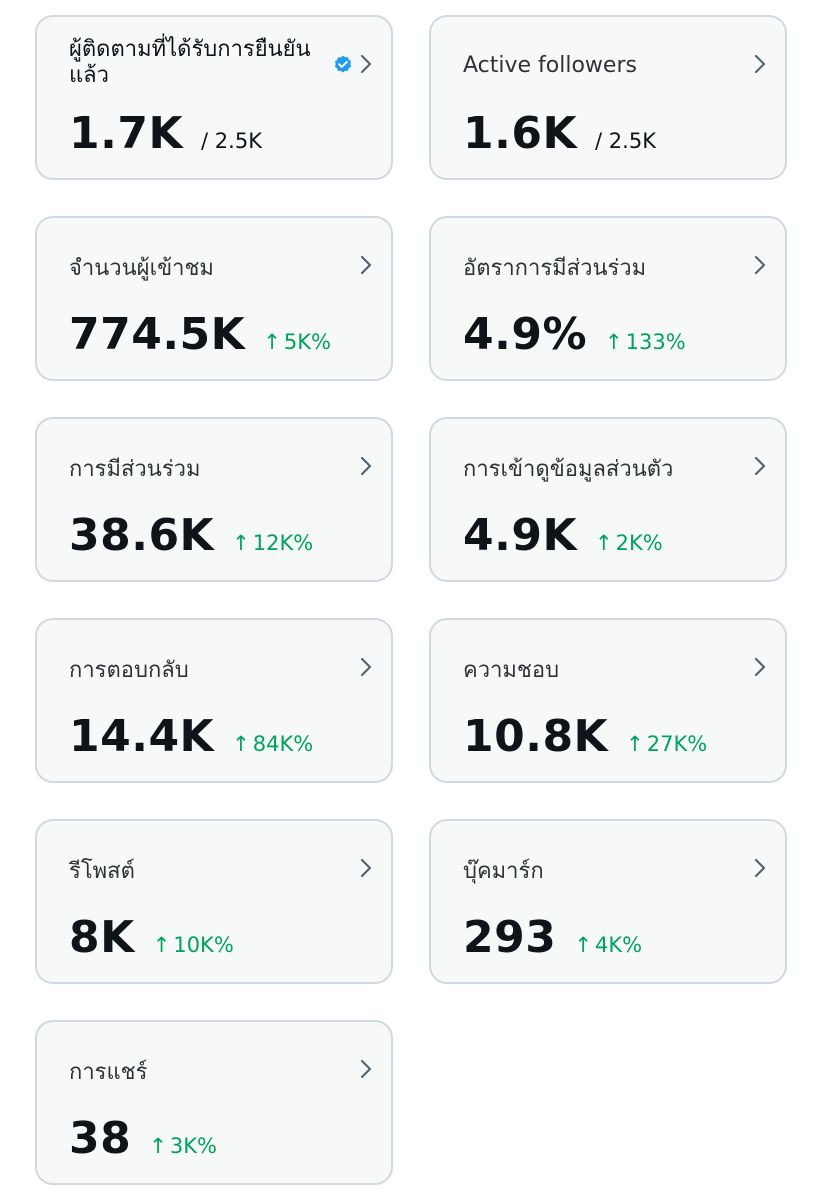  I want to click on stat-value: 10.8K, so click(536, 736).